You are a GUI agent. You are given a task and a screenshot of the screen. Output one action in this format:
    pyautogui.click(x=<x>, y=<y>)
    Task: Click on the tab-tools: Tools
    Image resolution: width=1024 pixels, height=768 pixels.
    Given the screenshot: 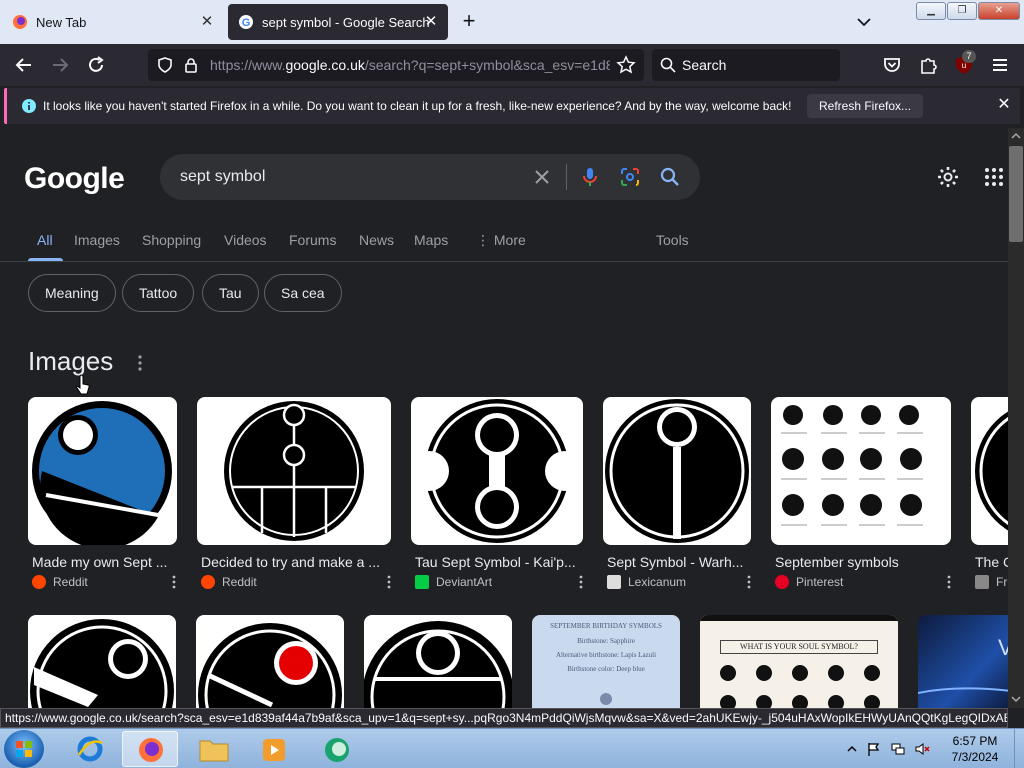 What is the action you would take?
    pyautogui.click(x=672, y=240)
    